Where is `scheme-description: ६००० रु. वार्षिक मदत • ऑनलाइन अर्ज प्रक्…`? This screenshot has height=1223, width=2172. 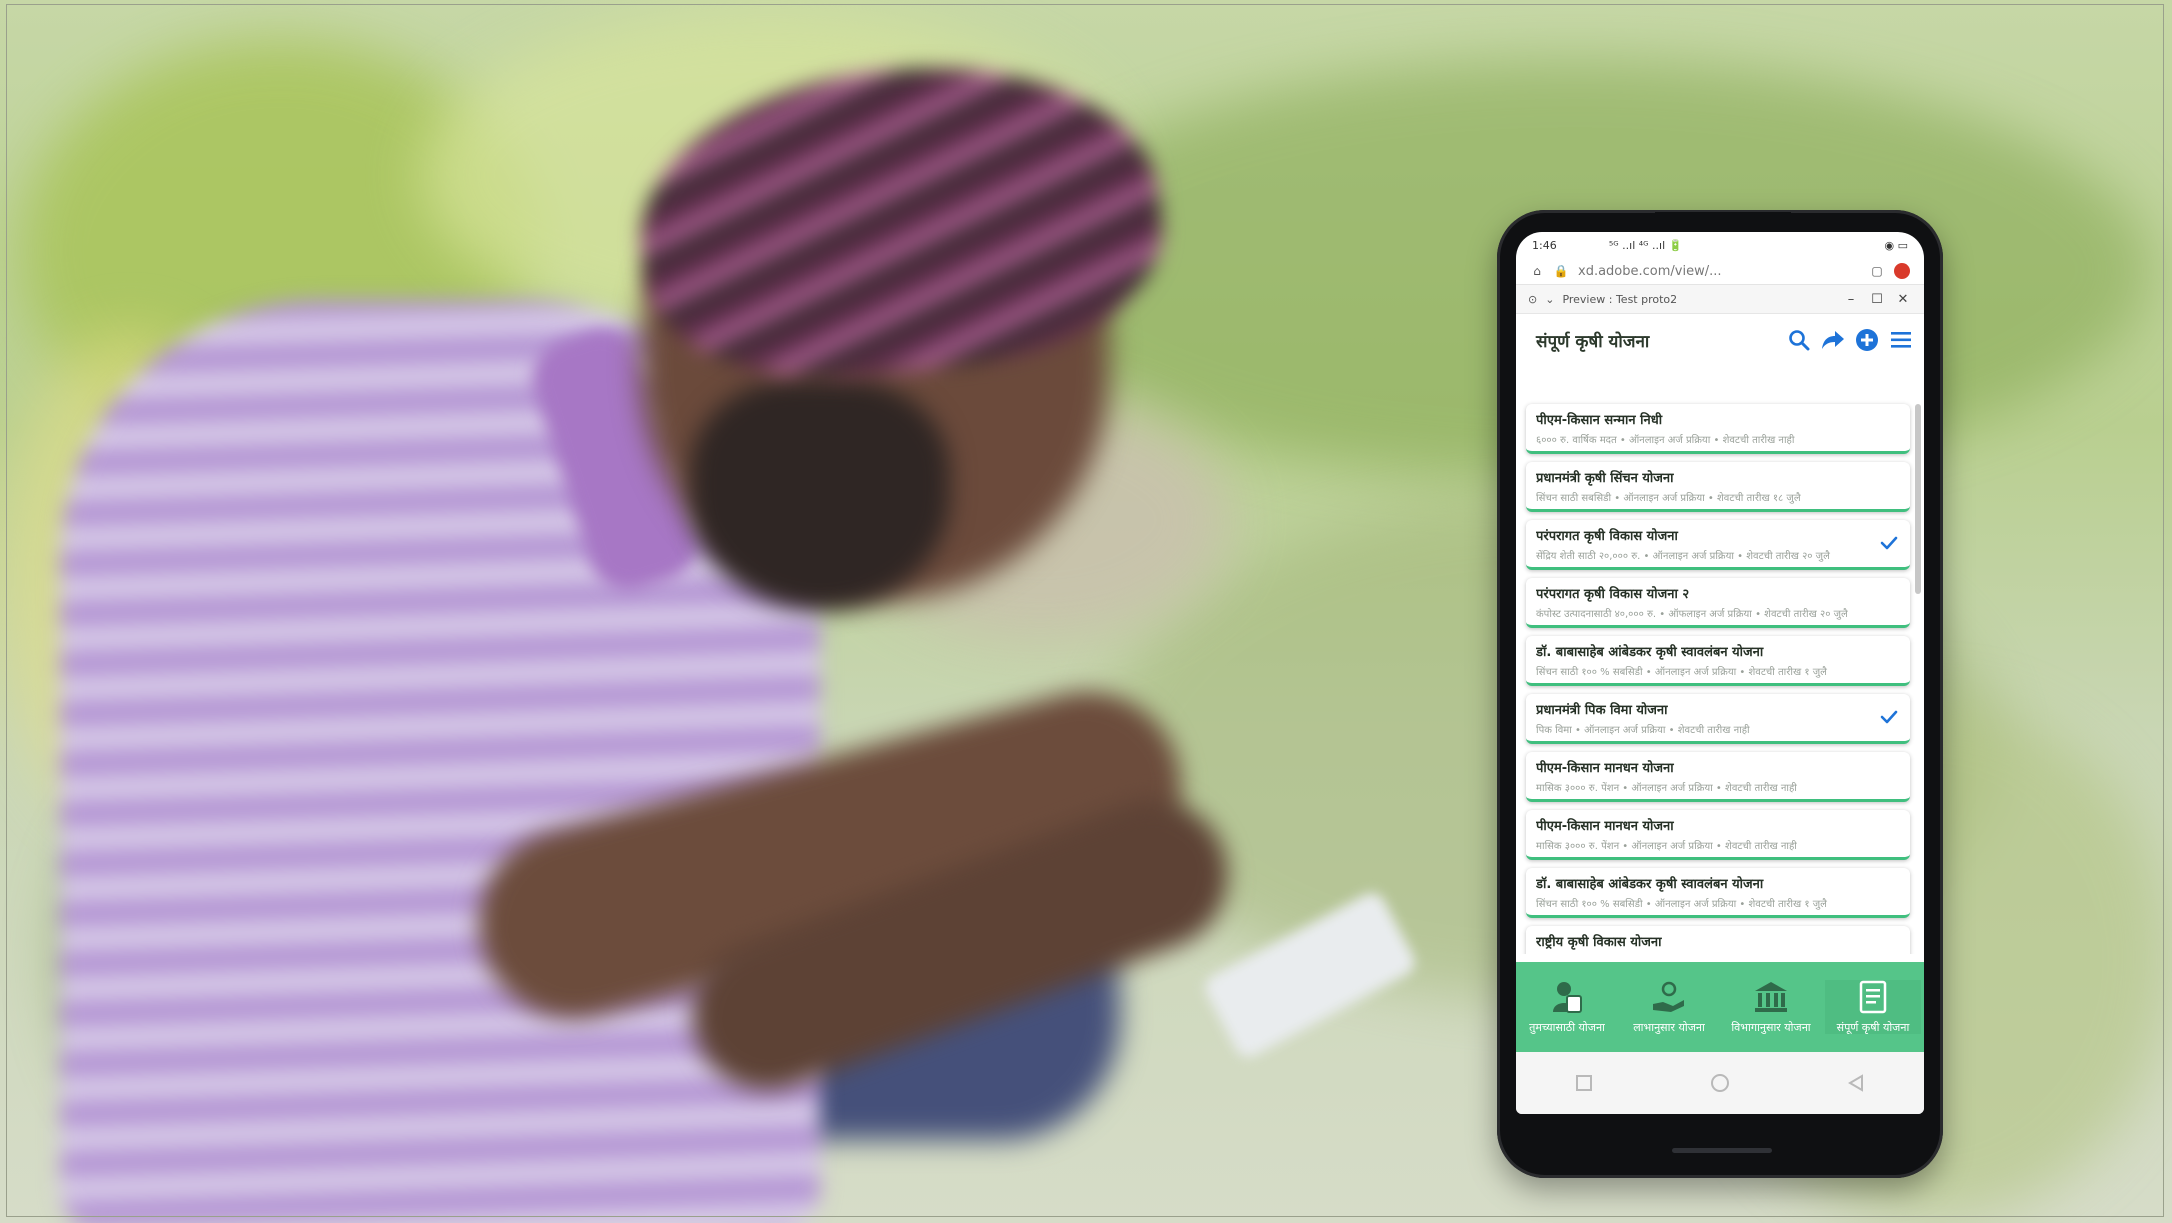 scheme-description: ६००० रु. वार्षिक मदत • ऑनलाइन अर्ज प्रक्… is located at coordinates (1665, 440).